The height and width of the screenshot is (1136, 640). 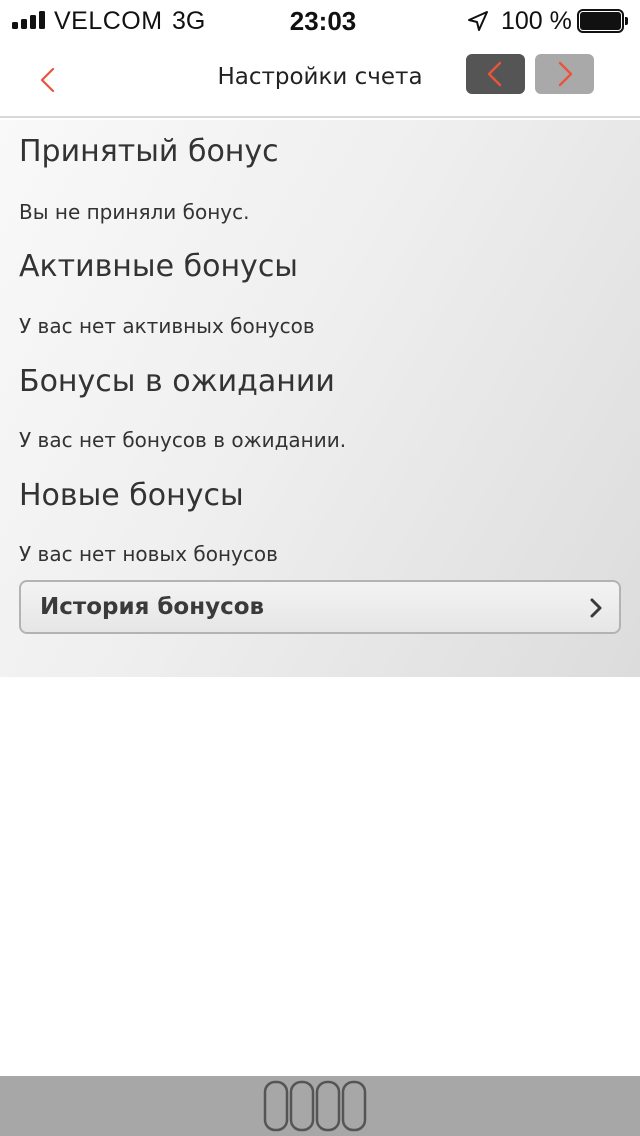 I want to click on previous-button, so click(x=495, y=74).